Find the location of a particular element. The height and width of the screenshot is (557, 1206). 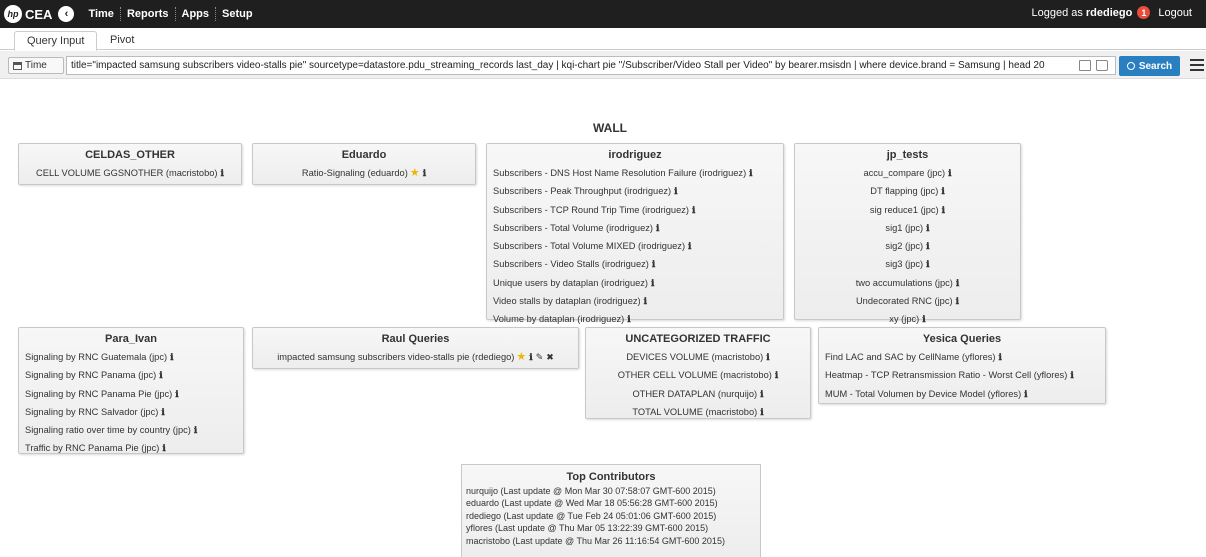

logout-link: Logout is located at coordinates (1175, 13).